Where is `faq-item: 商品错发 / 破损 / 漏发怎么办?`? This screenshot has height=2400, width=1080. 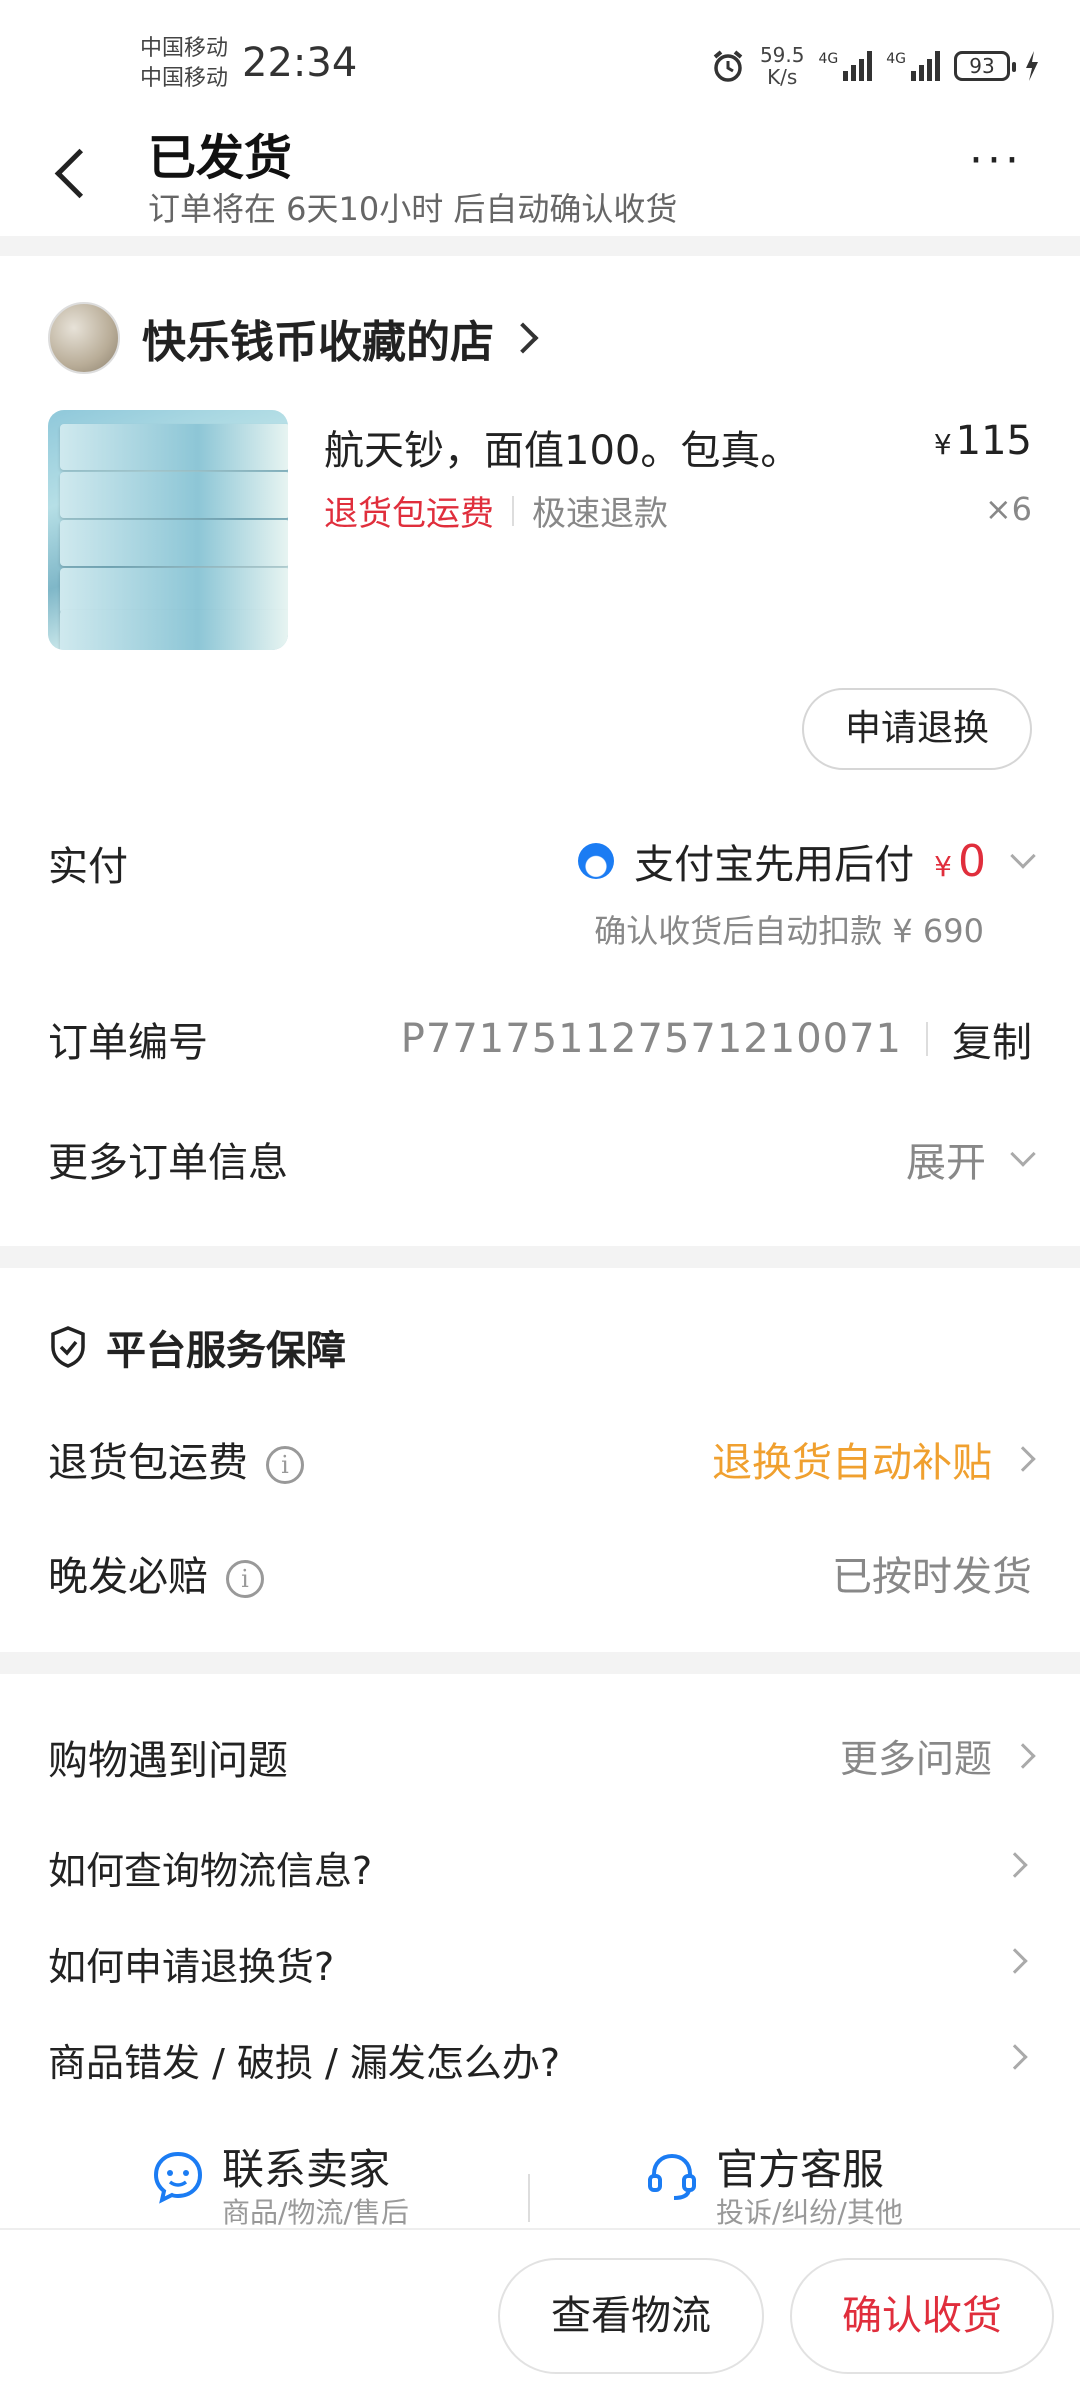
faq-item: 商品错发 / 破损 / 漏发怎么办? is located at coordinates (304, 2059).